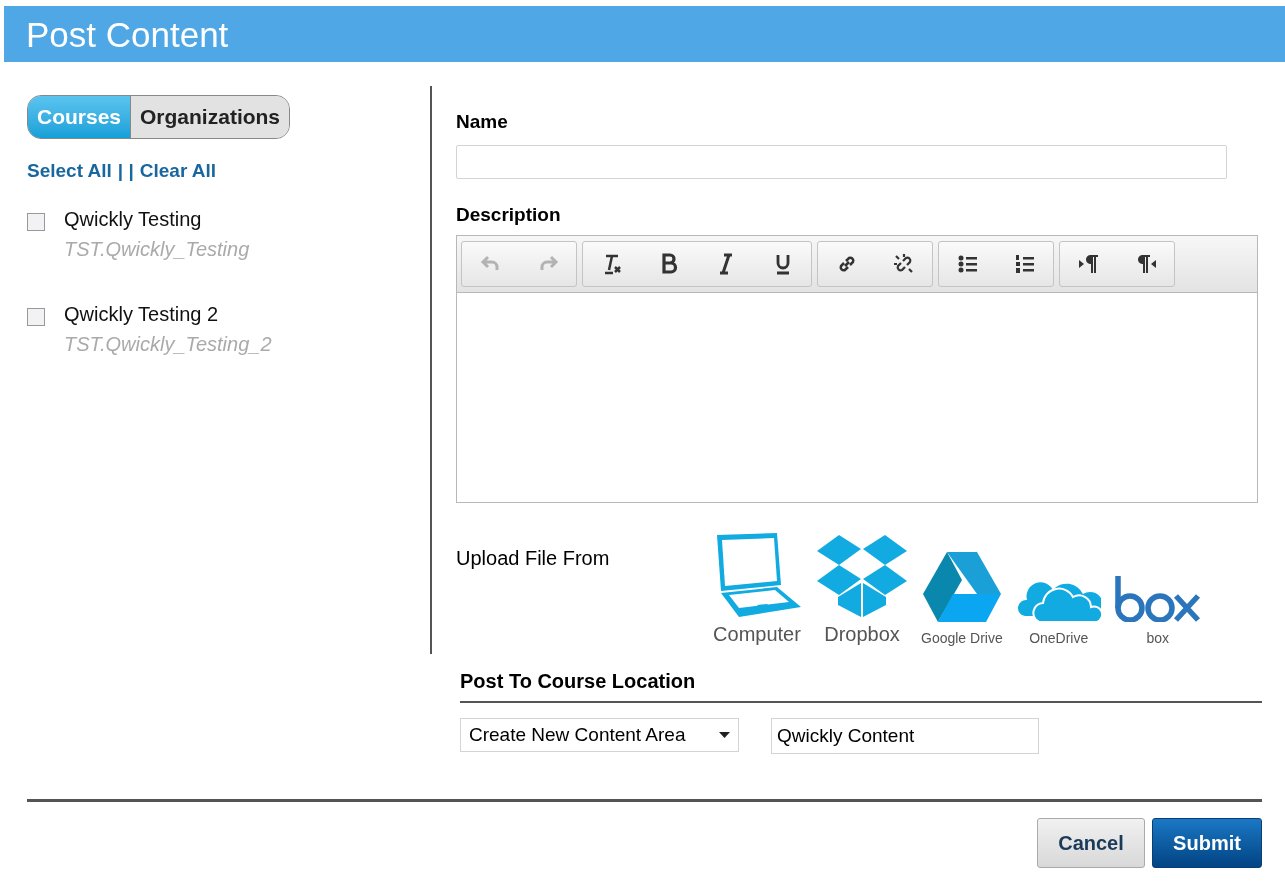 The height and width of the screenshot is (884, 1285). What do you see at coordinates (509, 214) in the screenshot?
I see `description-label: Description` at bounding box center [509, 214].